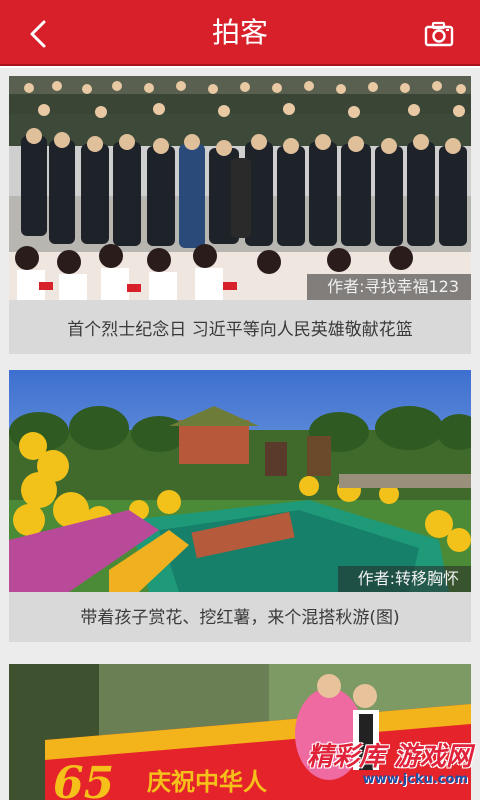  What do you see at coordinates (207, 782) in the screenshot?
I see `banner-text: 庆祝中华人` at bounding box center [207, 782].